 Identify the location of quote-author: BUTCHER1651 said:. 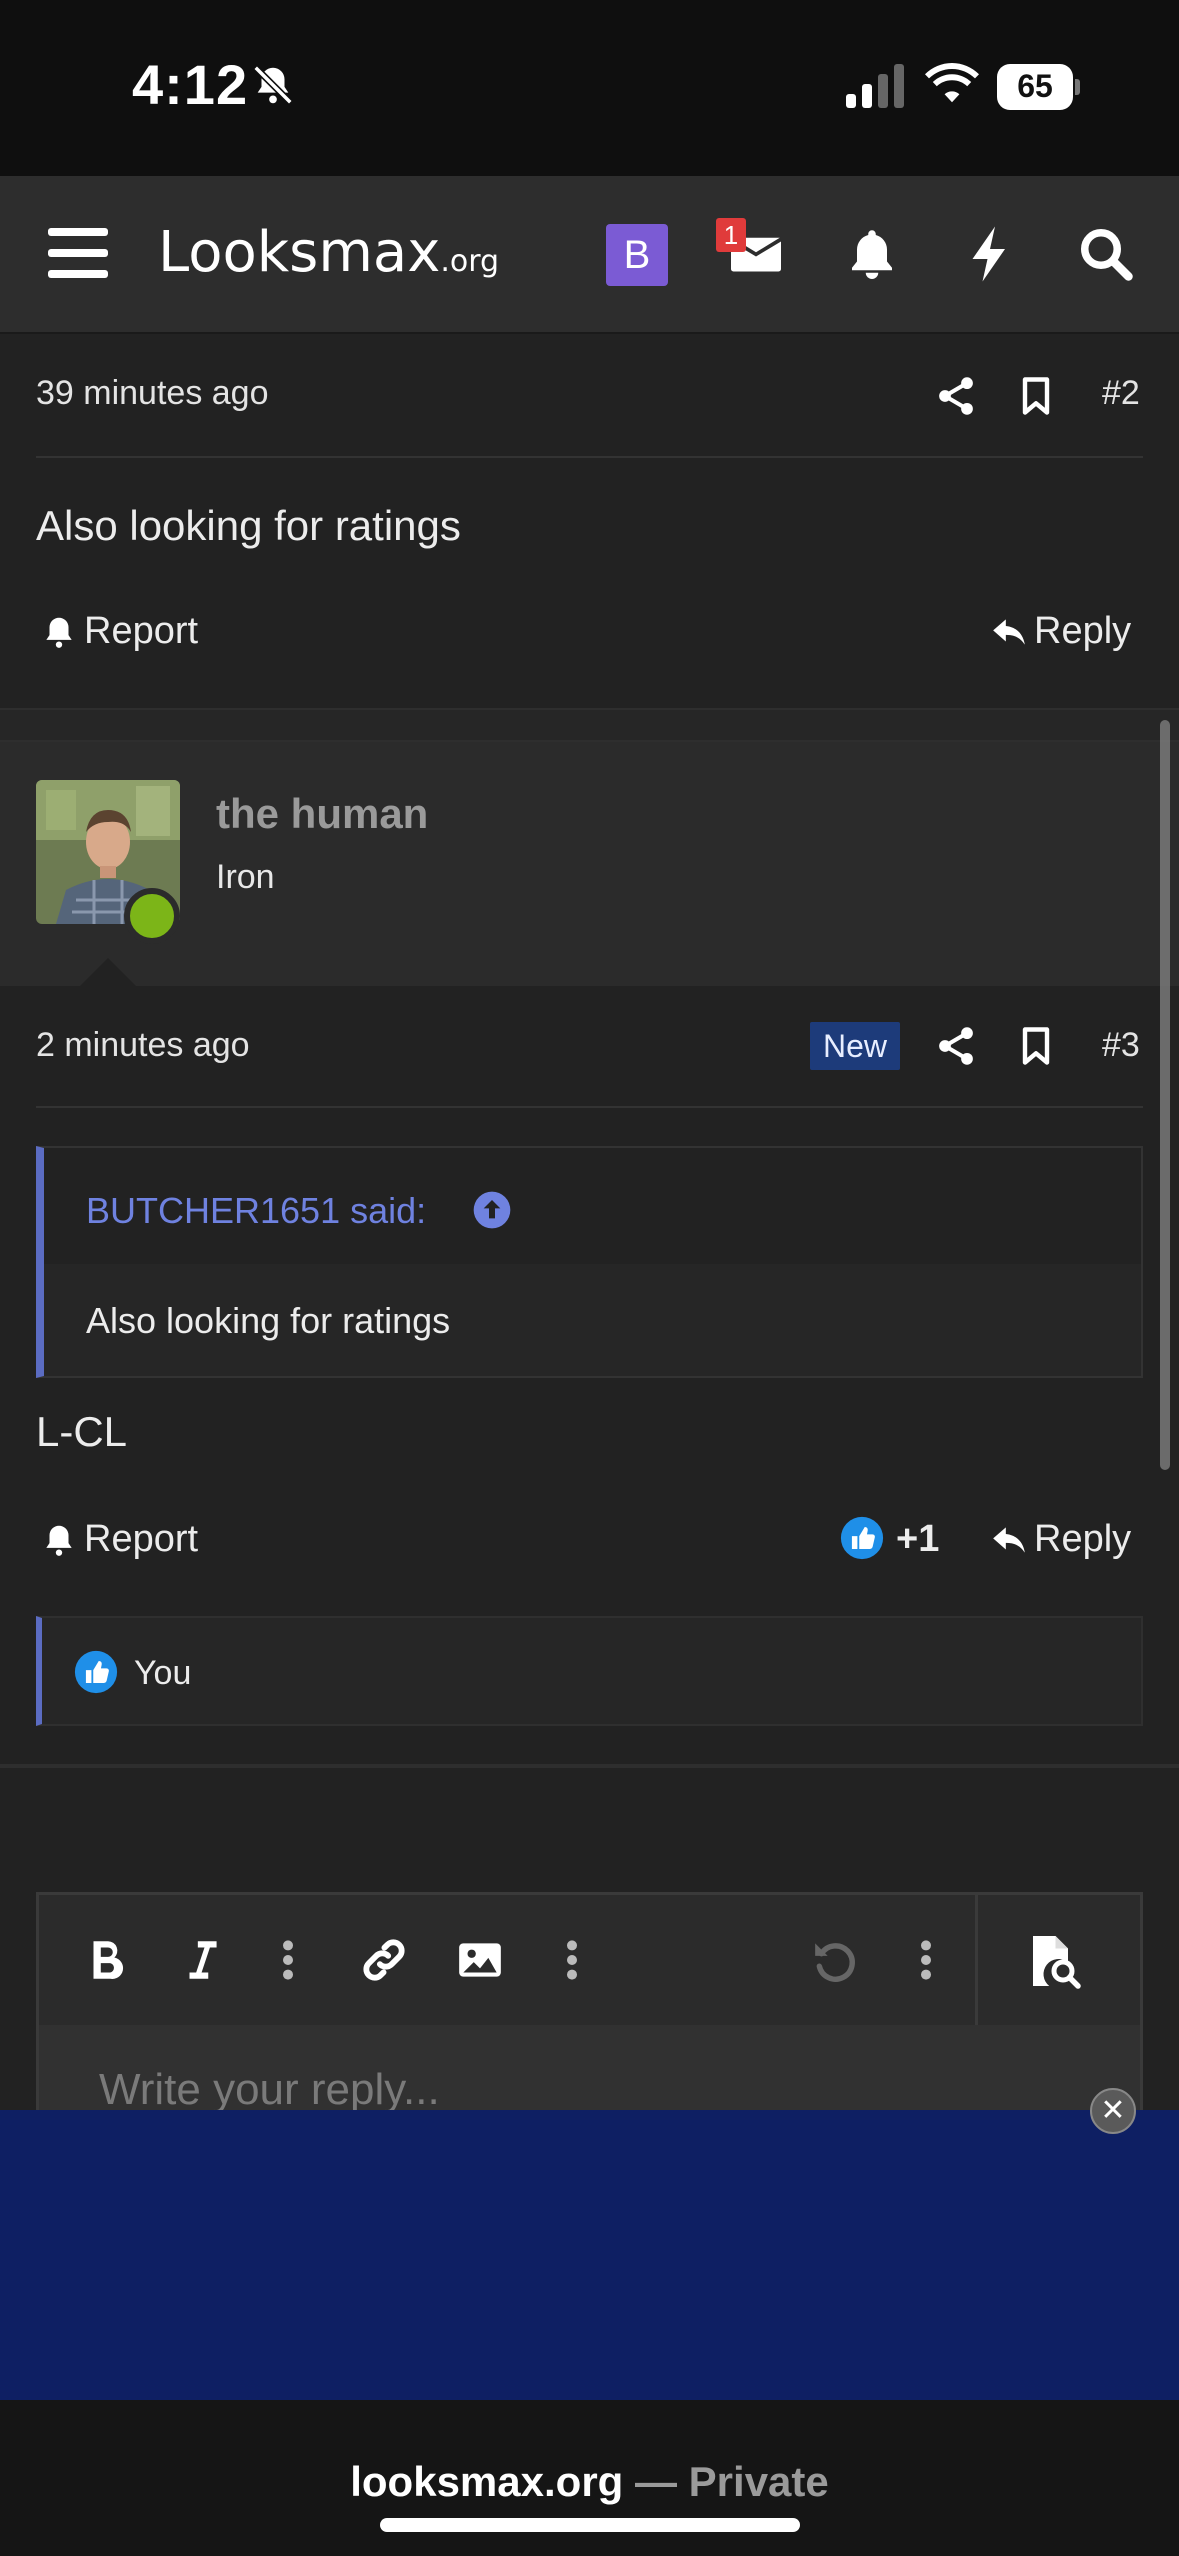
(256, 1211).